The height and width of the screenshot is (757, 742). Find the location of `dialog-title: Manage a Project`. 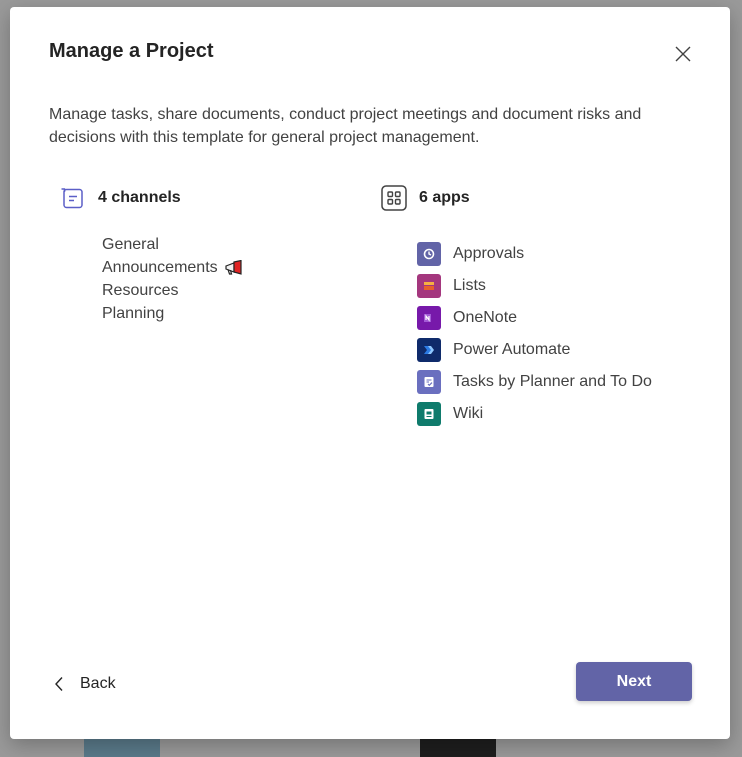

dialog-title: Manage a Project is located at coordinates (131, 51).